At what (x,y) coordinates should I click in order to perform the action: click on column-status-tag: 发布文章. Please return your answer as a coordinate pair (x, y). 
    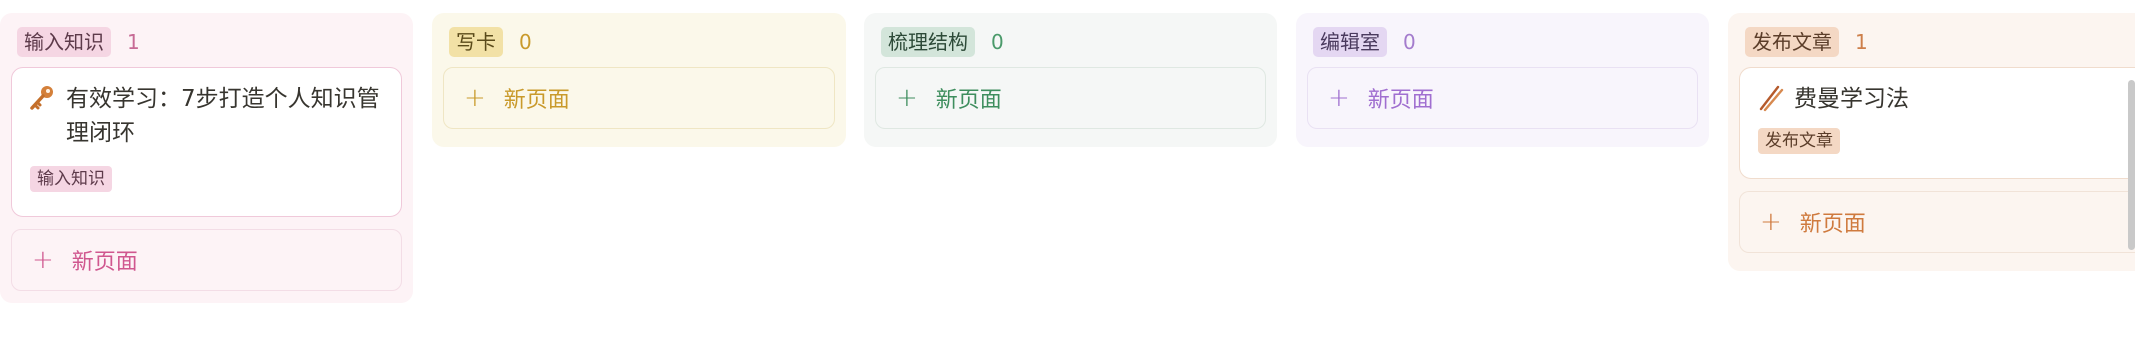
    Looking at the image, I should click on (1792, 42).